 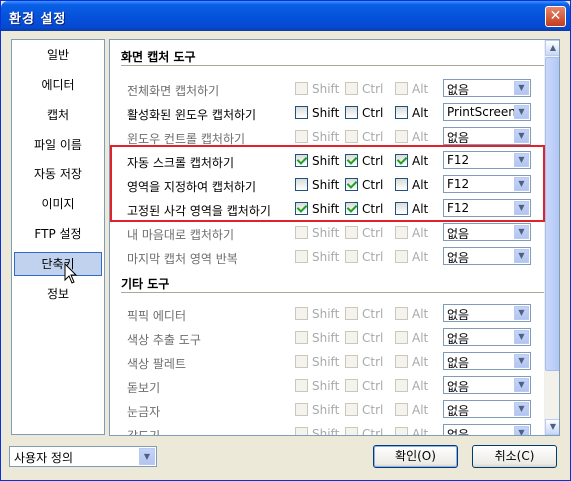 What do you see at coordinates (58, 294) in the screenshot?
I see `nav-item: 정보` at bounding box center [58, 294].